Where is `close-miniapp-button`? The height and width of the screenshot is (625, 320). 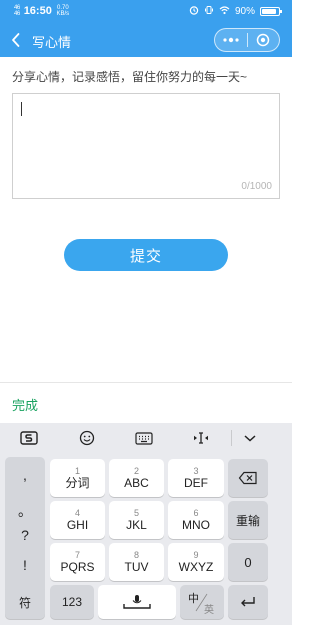 close-miniapp-button is located at coordinates (263, 40).